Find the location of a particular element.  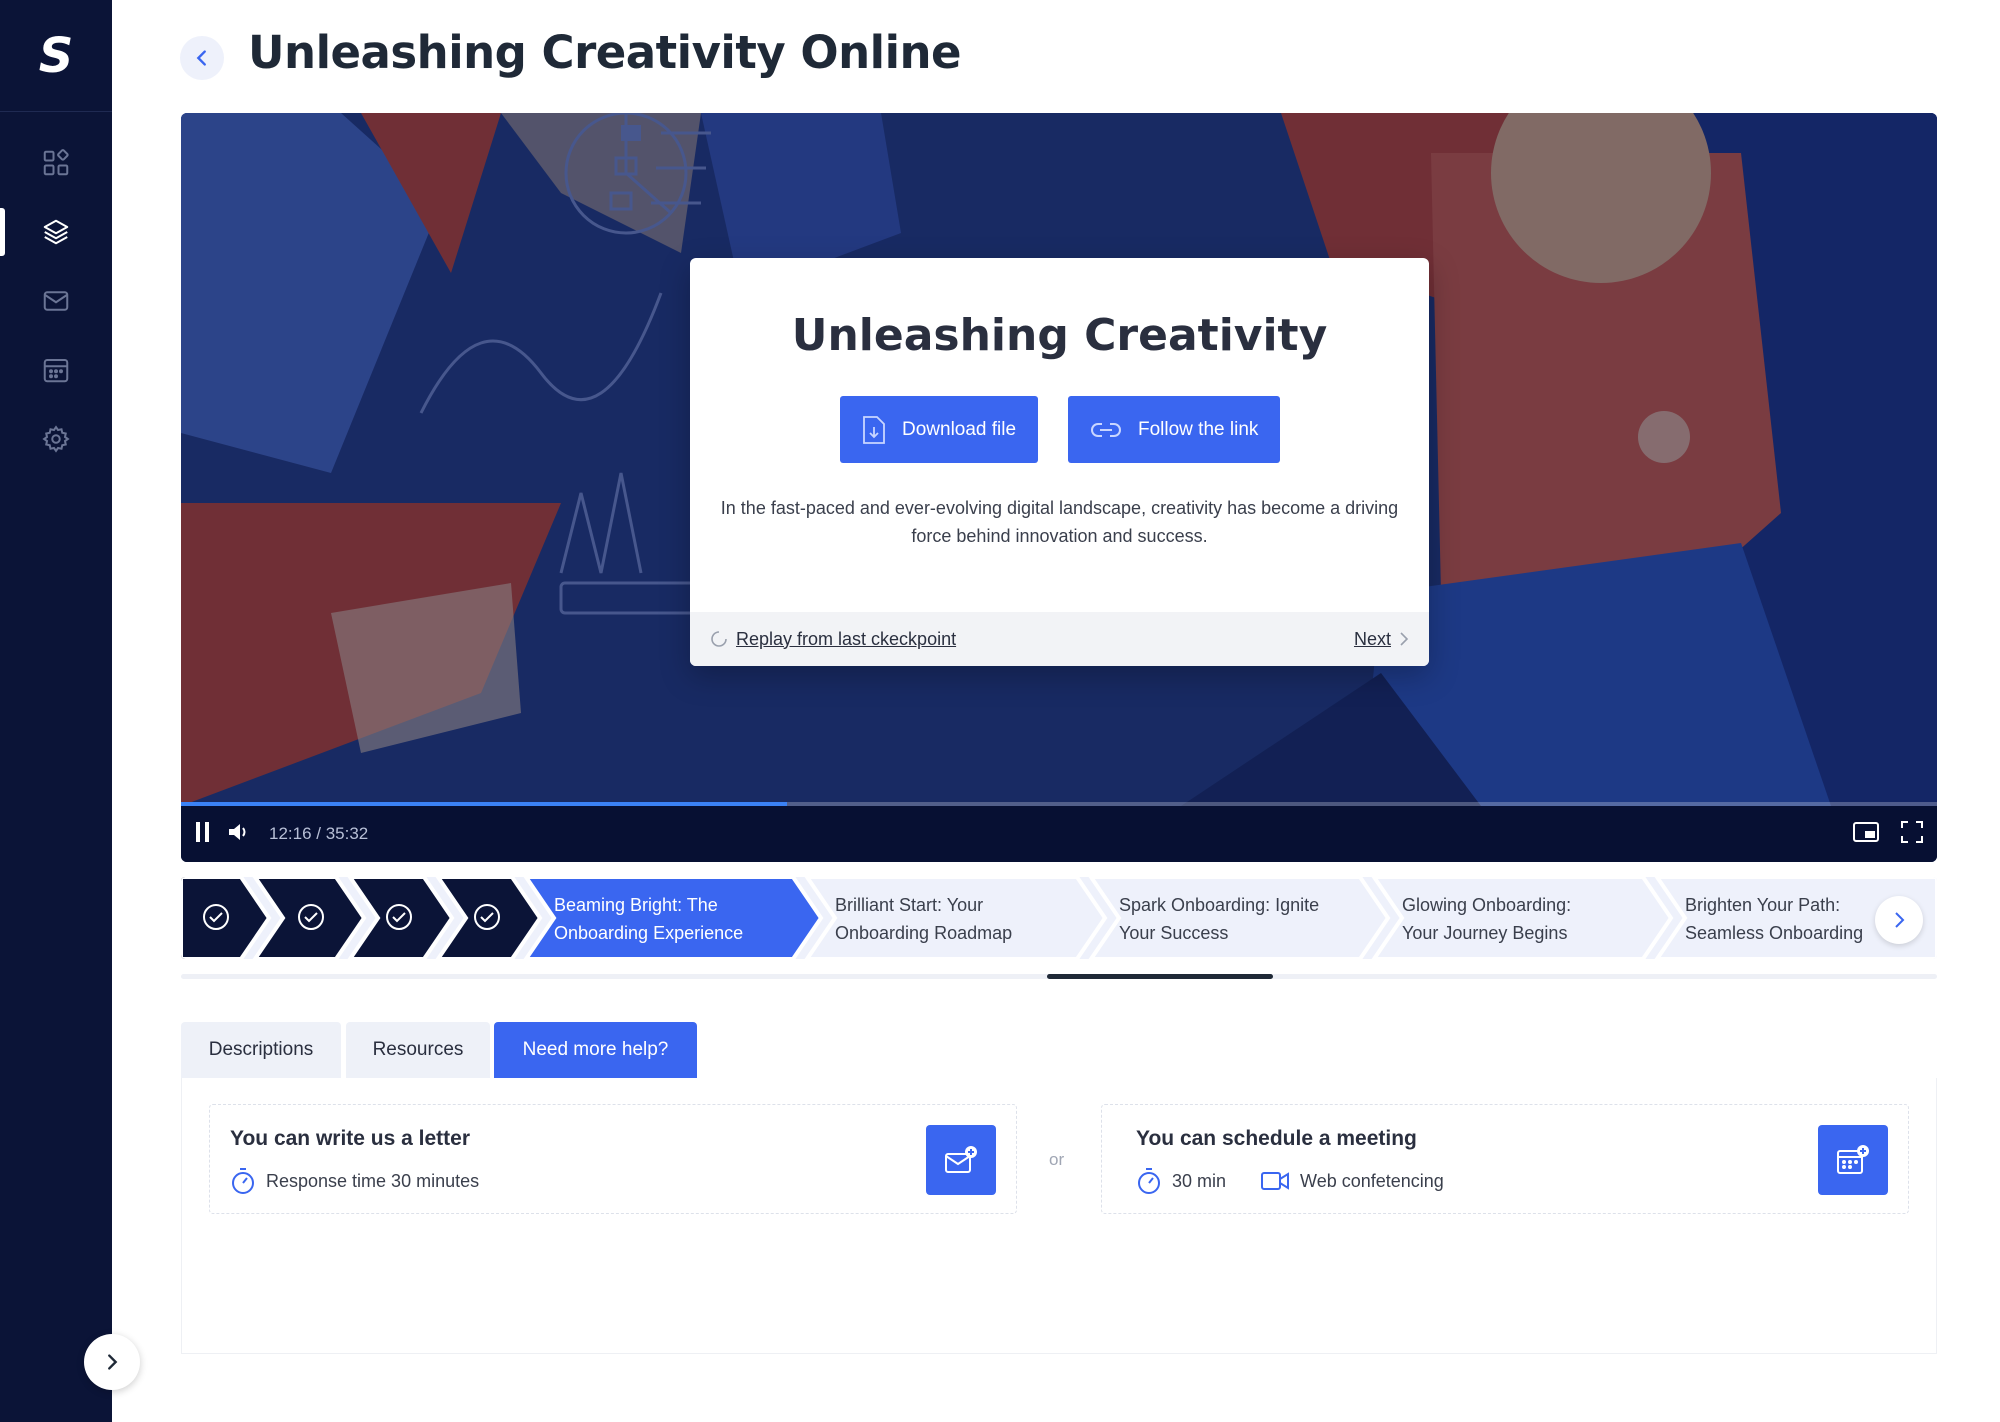

meeting-duration: 30 min is located at coordinates (1199, 1180).